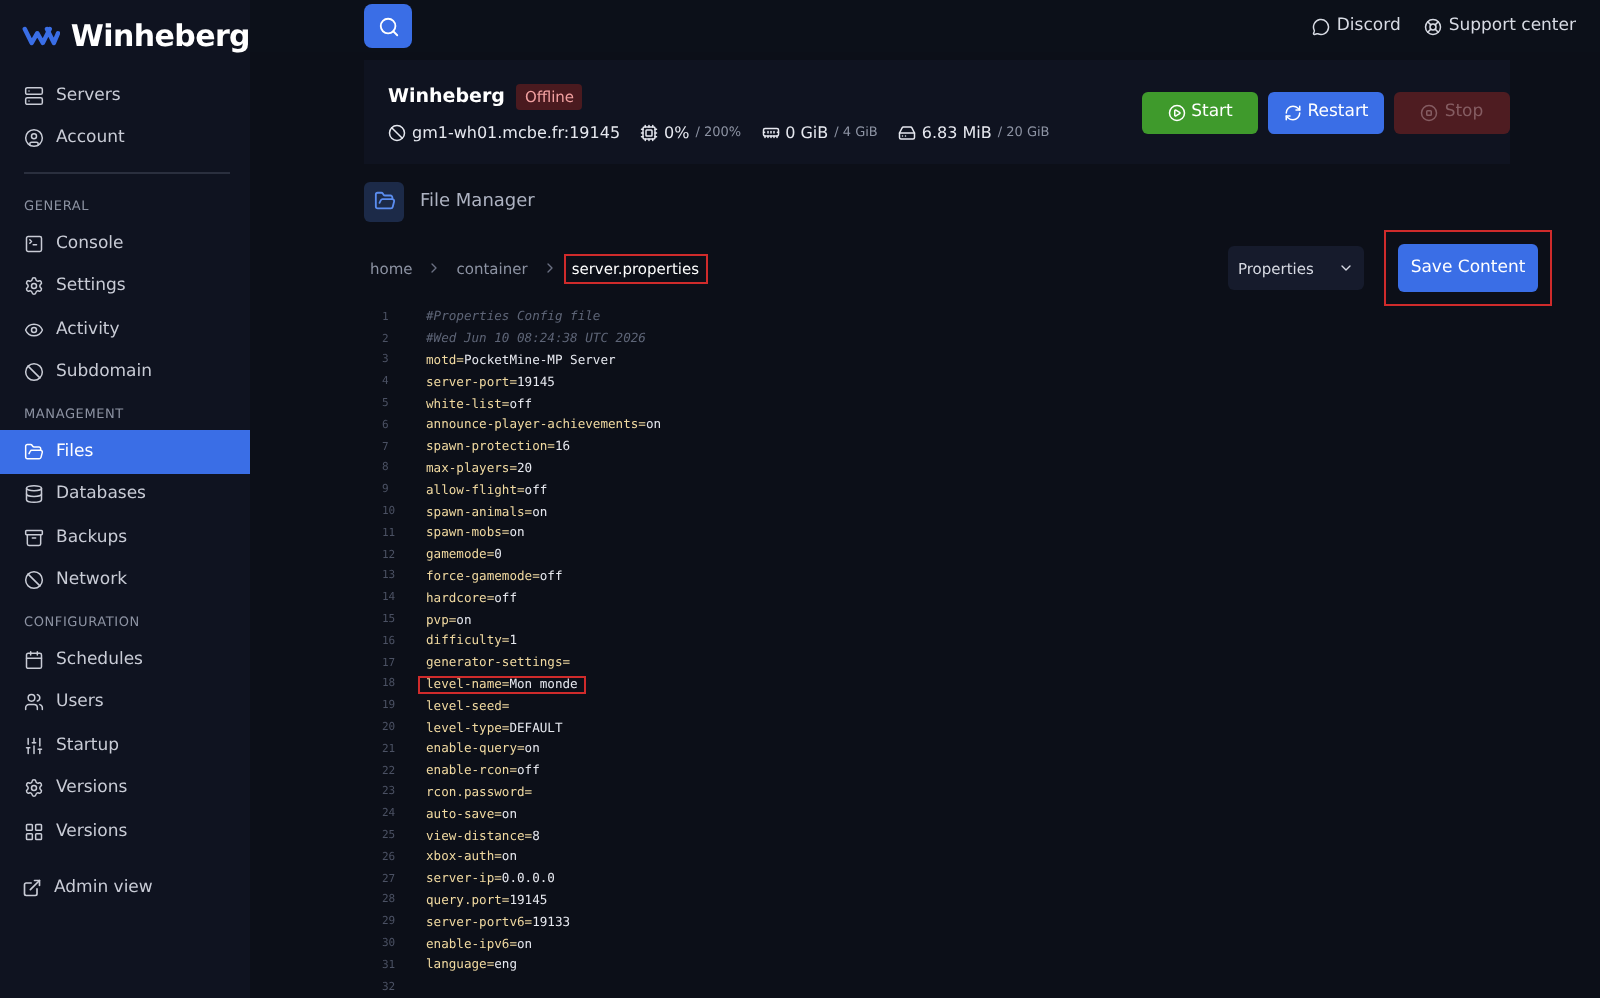 Image resolution: width=1600 pixels, height=998 pixels. What do you see at coordinates (160, 36) in the screenshot?
I see `brand-name: Winheberg` at bounding box center [160, 36].